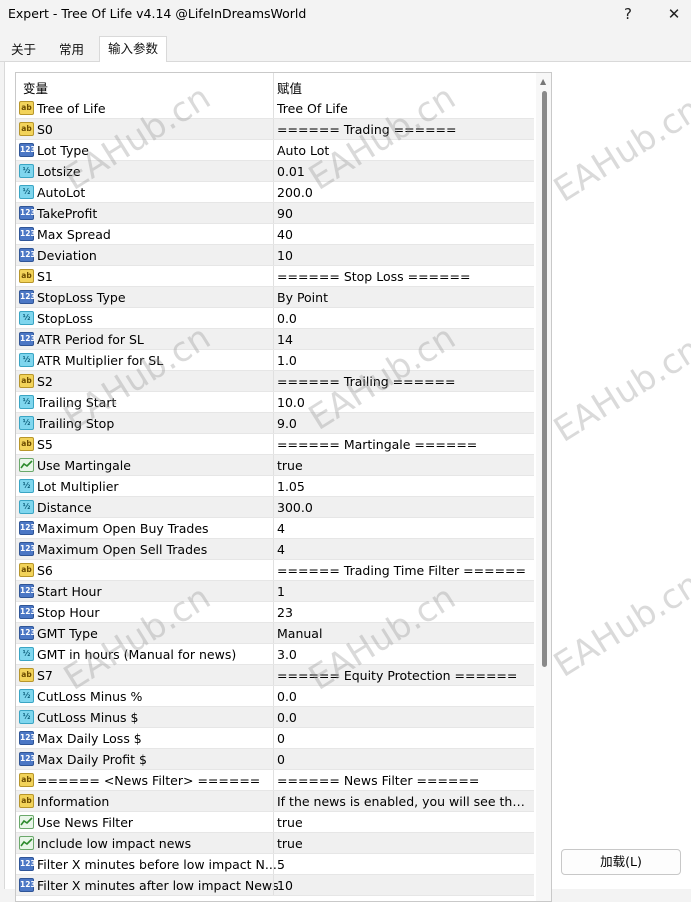  What do you see at coordinates (404, 570) in the screenshot?
I see `row-value-cell: ====== Trading Time Filter ======` at bounding box center [404, 570].